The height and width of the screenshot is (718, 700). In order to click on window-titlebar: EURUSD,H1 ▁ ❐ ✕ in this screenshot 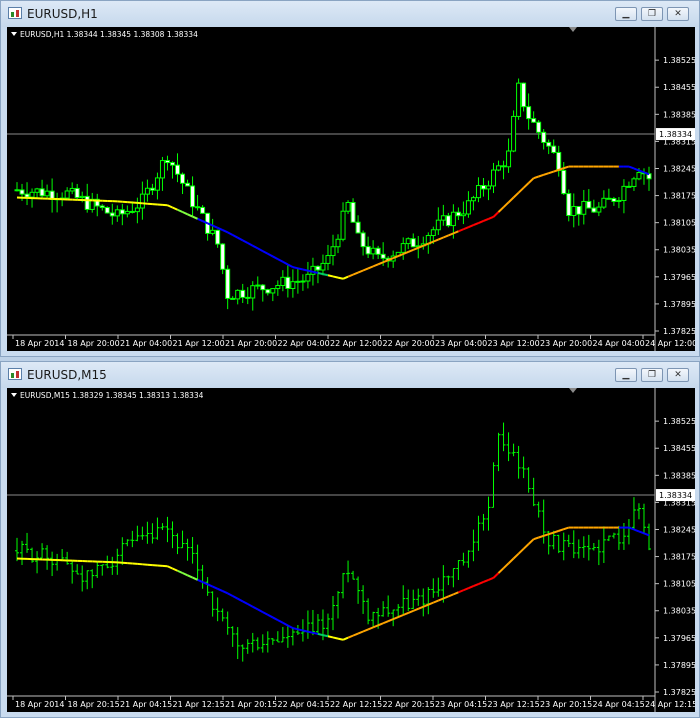, I will do `click(350, 14)`.